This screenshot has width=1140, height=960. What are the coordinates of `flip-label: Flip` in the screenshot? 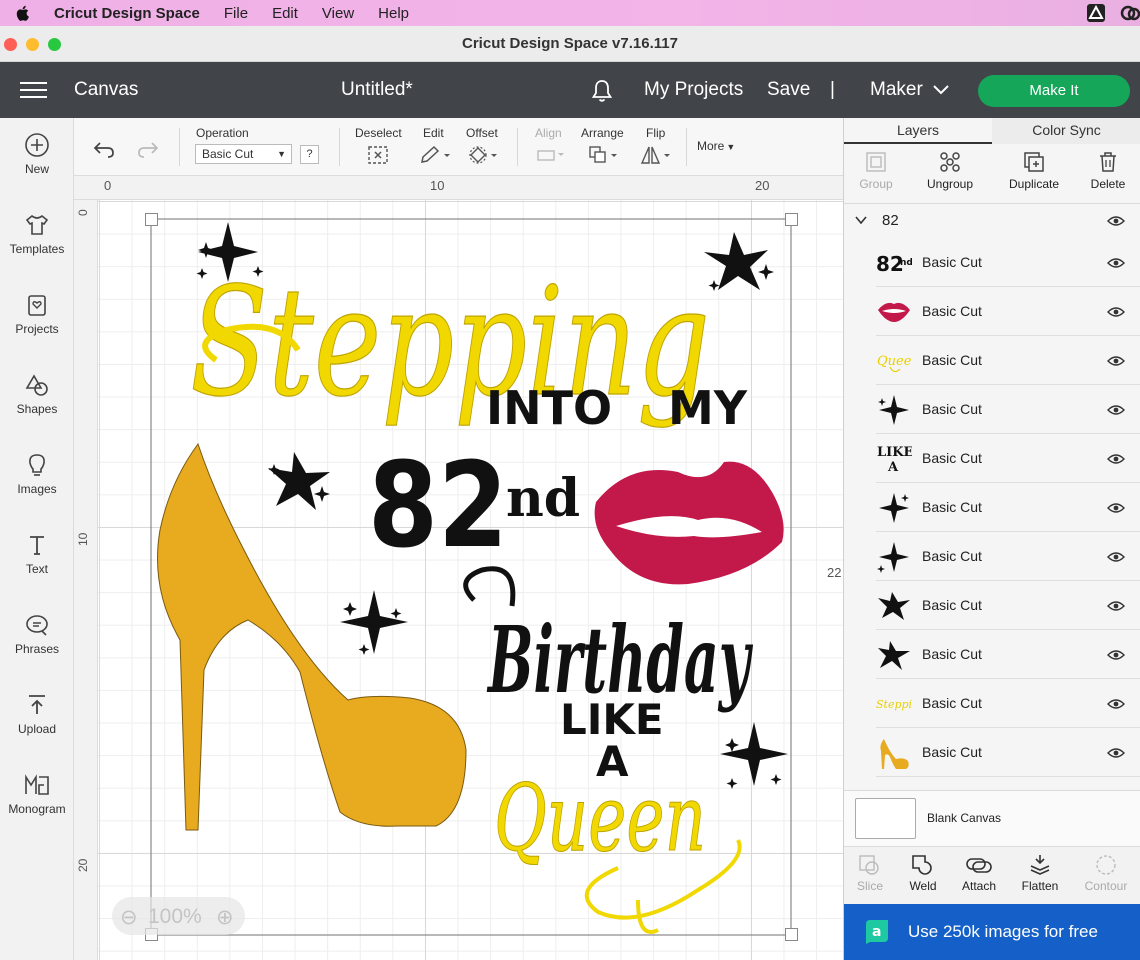 It's located at (655, 133).